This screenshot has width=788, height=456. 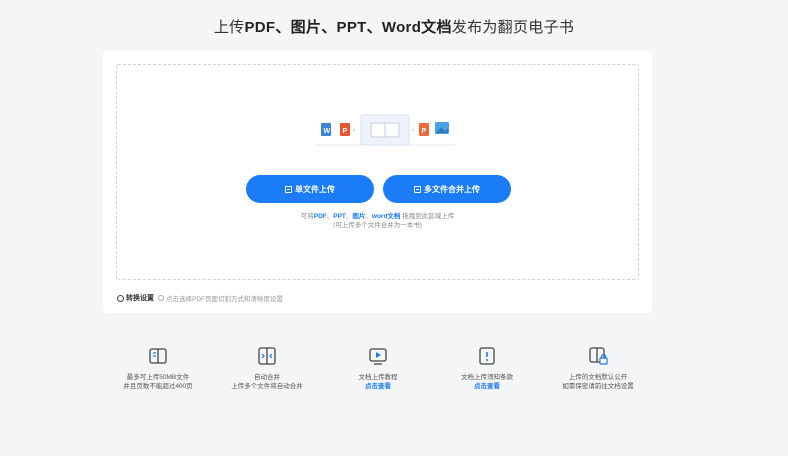 I want to click on notice-icon, so click(x=487, y=356).